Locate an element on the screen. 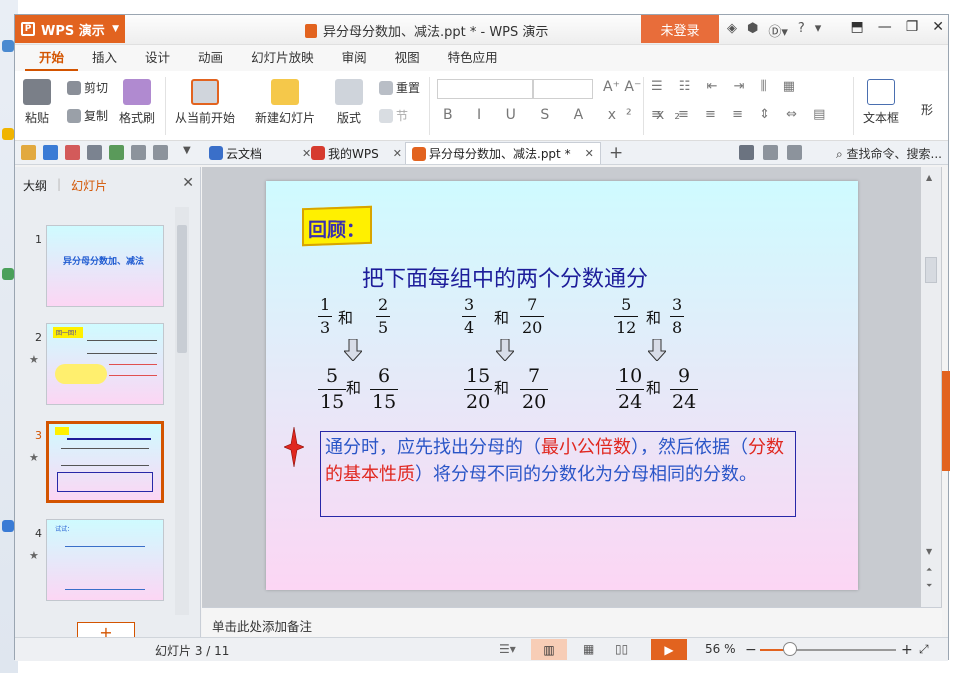  chevron-down-icon: ▾ is located at coordinates (818, 30).